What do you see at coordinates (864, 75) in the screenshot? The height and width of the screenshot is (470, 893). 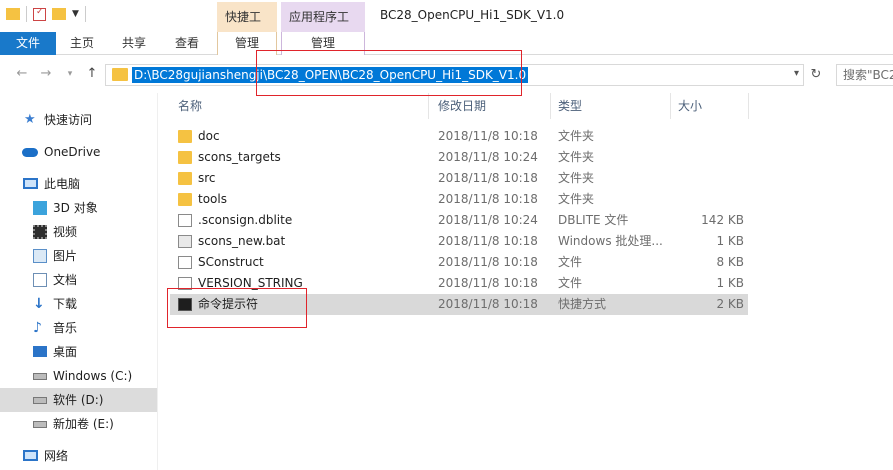 I see `search-input: 搜索"BC28` at bounding box center [864, 75].